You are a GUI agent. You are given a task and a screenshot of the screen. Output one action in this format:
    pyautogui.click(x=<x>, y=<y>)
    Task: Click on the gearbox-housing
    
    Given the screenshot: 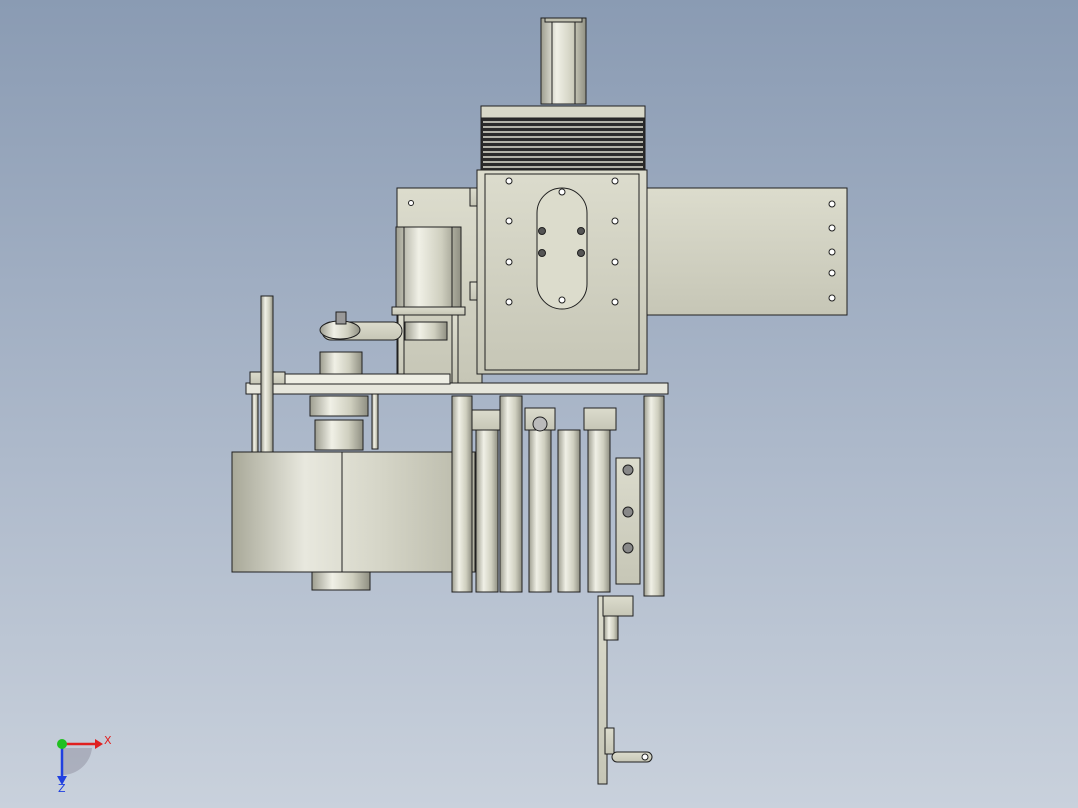 What is the action you would take?
    pyautogui.click(x=353, y=521)
    